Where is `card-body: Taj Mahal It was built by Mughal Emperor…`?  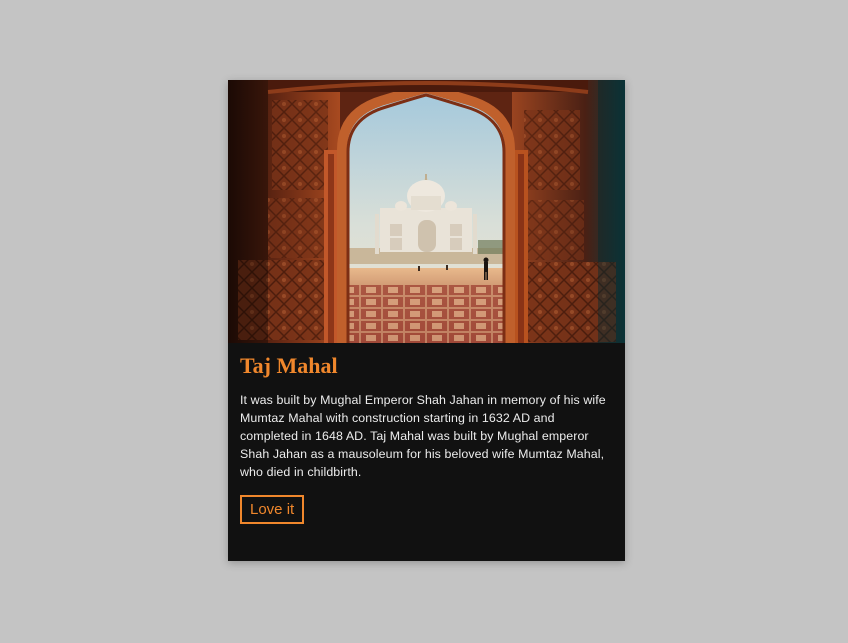 card-body: Taj Mahal It was built by Mughal Emperor… is located at coordinates (426, 433).